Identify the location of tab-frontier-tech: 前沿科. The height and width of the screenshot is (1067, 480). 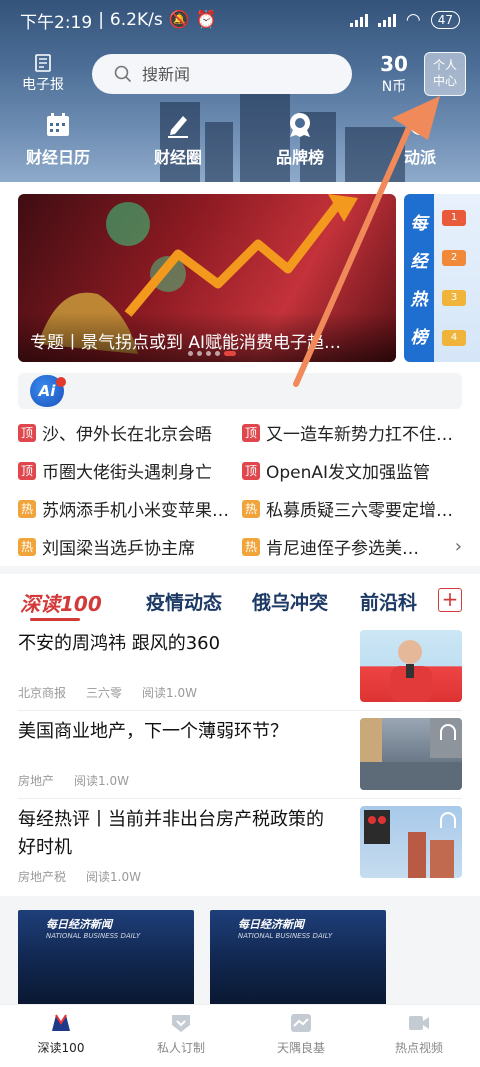
(392, 601).